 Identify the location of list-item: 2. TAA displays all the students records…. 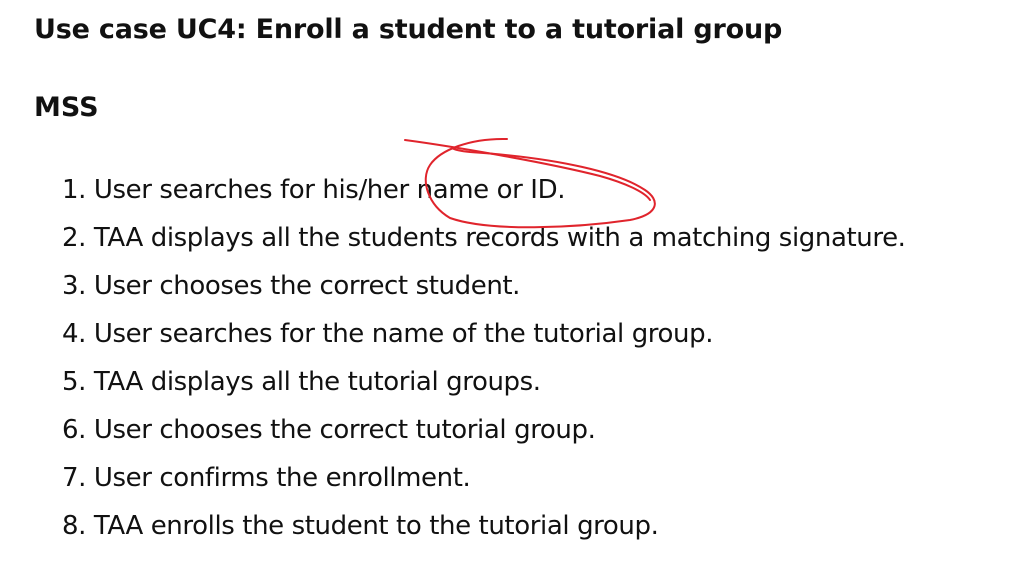
(484, 241).